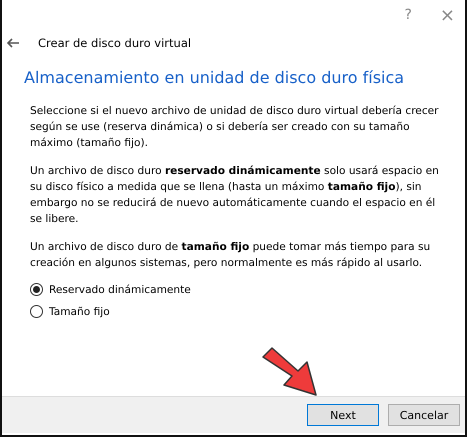 This screenshot has width=467, height=437. What do you see at coordinates (13, 43) in the screenshot?
I see `back-arrow-icon` at bounding box center [13, 43].